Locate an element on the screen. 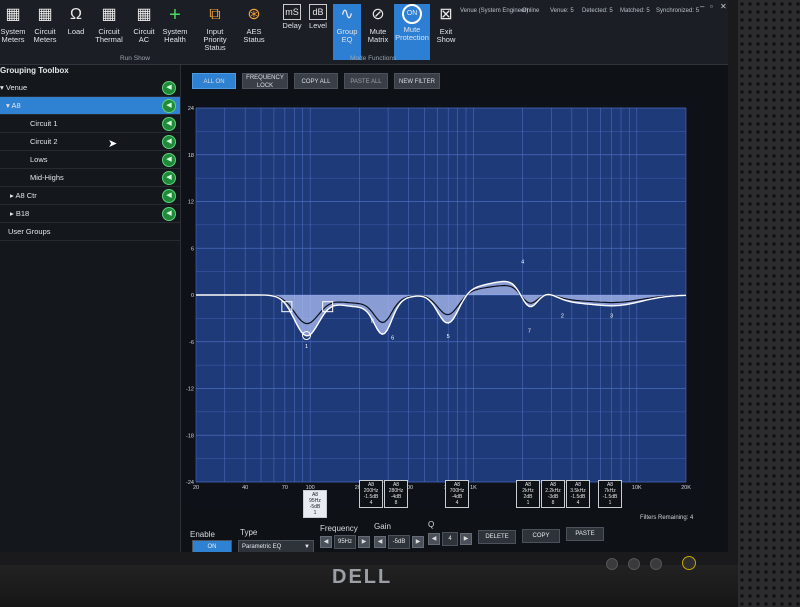 The height and width of the screenshot is (607, 800). gain-decrement-button: ◀ is located at coordinates (380, 542).